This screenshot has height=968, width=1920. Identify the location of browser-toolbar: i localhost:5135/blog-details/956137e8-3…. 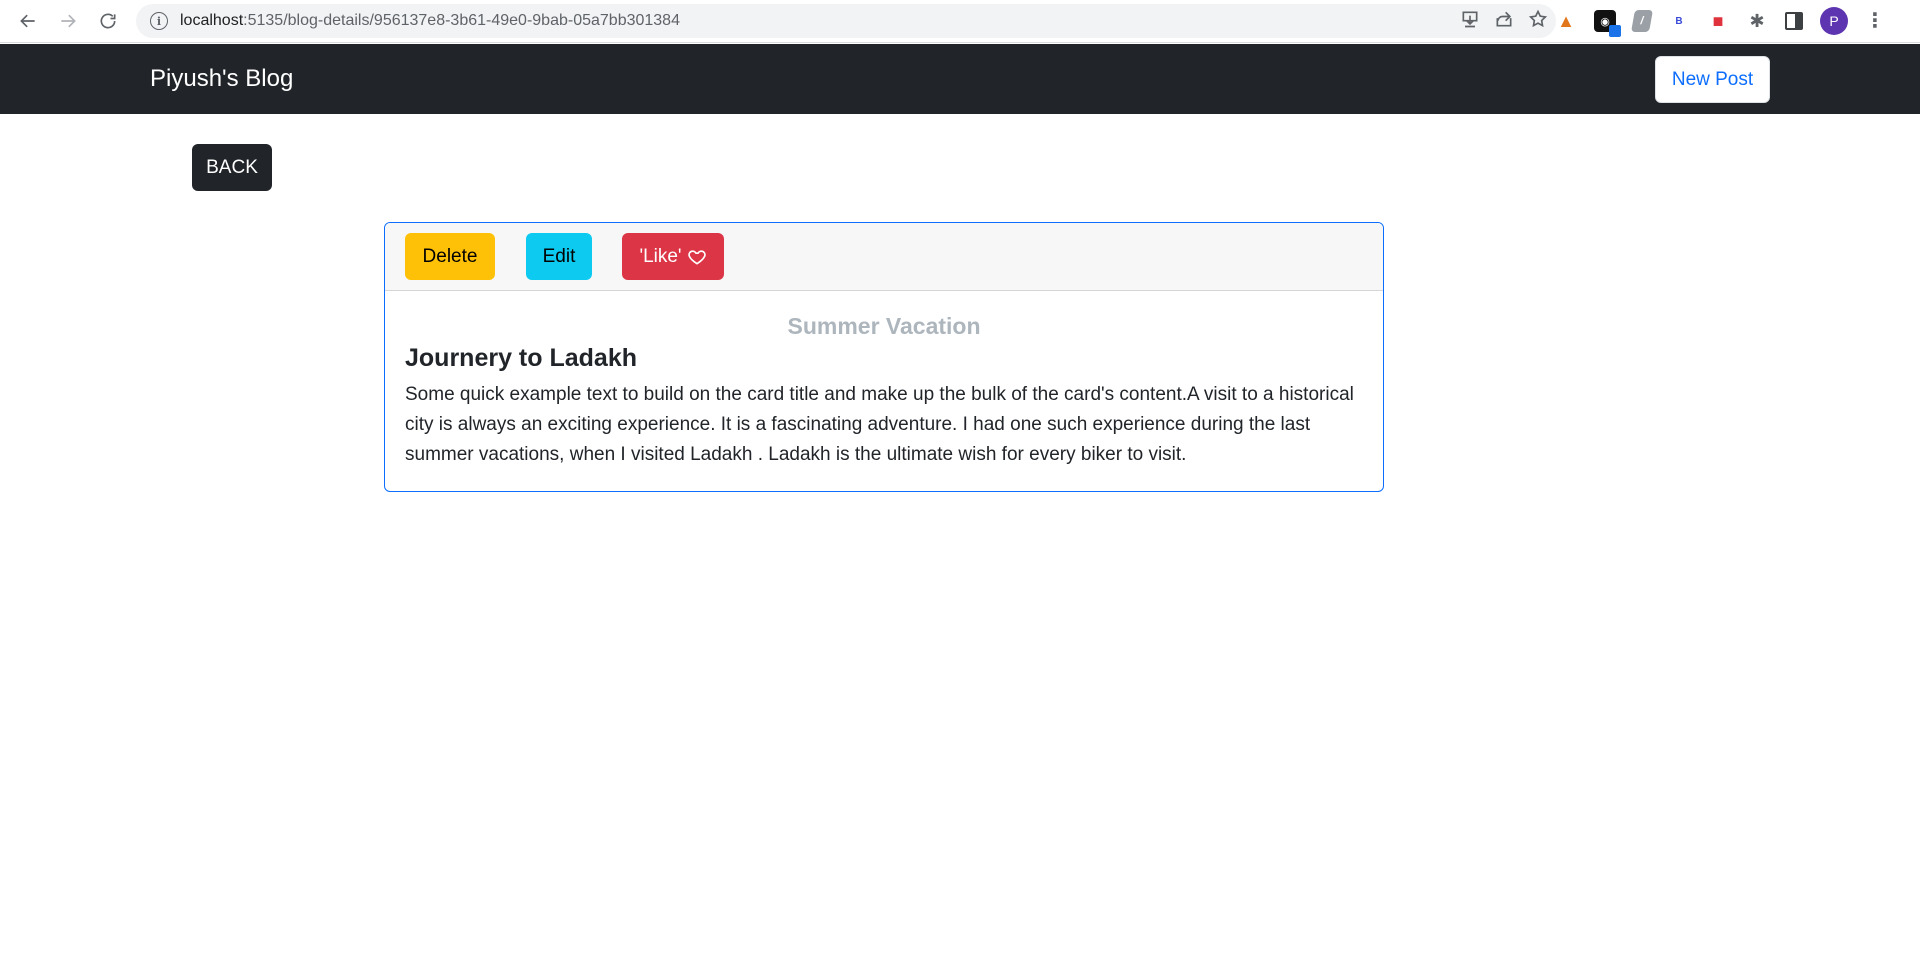
(960, 21).